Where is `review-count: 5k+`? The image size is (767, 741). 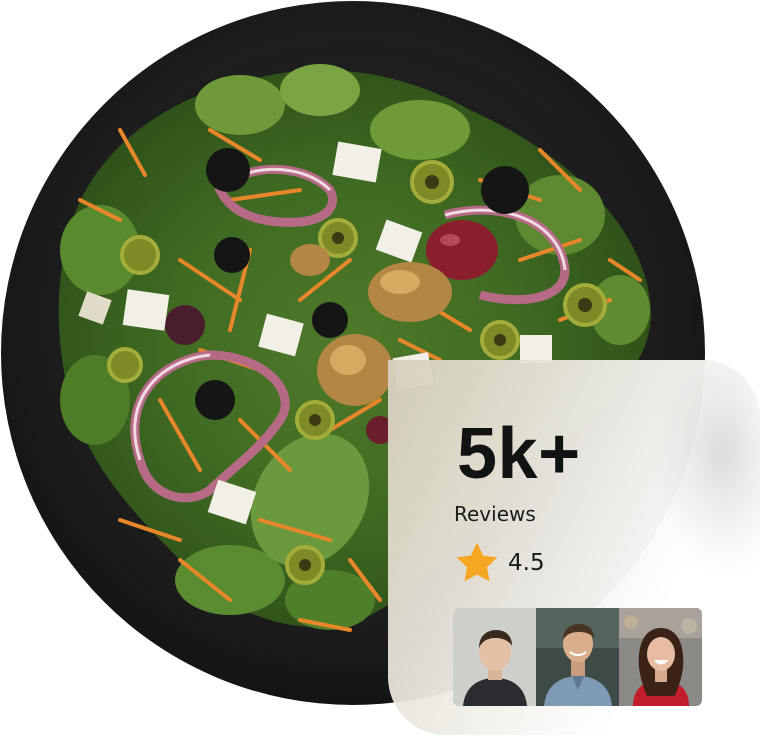
review-count: 5k+ is located at coordinates (519, 454).